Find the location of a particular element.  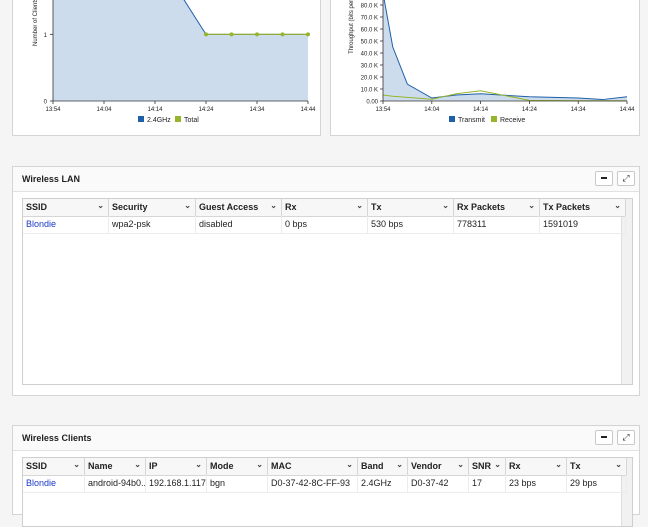

wireless-clients-header: Wireless Clients ⤢ is located at coordinates (326, 438).